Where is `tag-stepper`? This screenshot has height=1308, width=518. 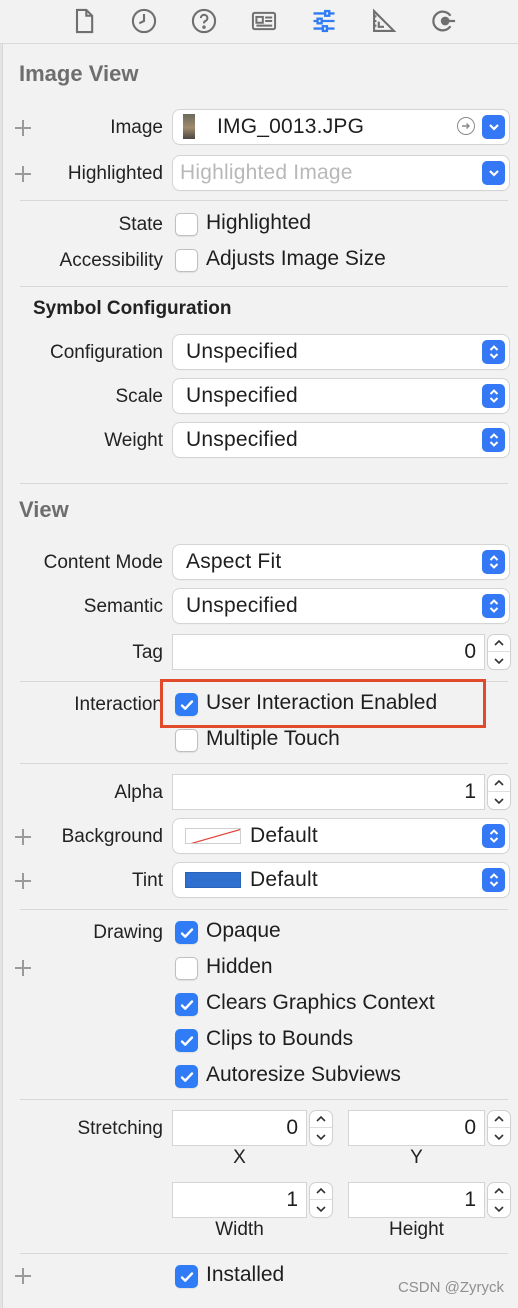
tag-stepper is located at coordinates (499, 652).